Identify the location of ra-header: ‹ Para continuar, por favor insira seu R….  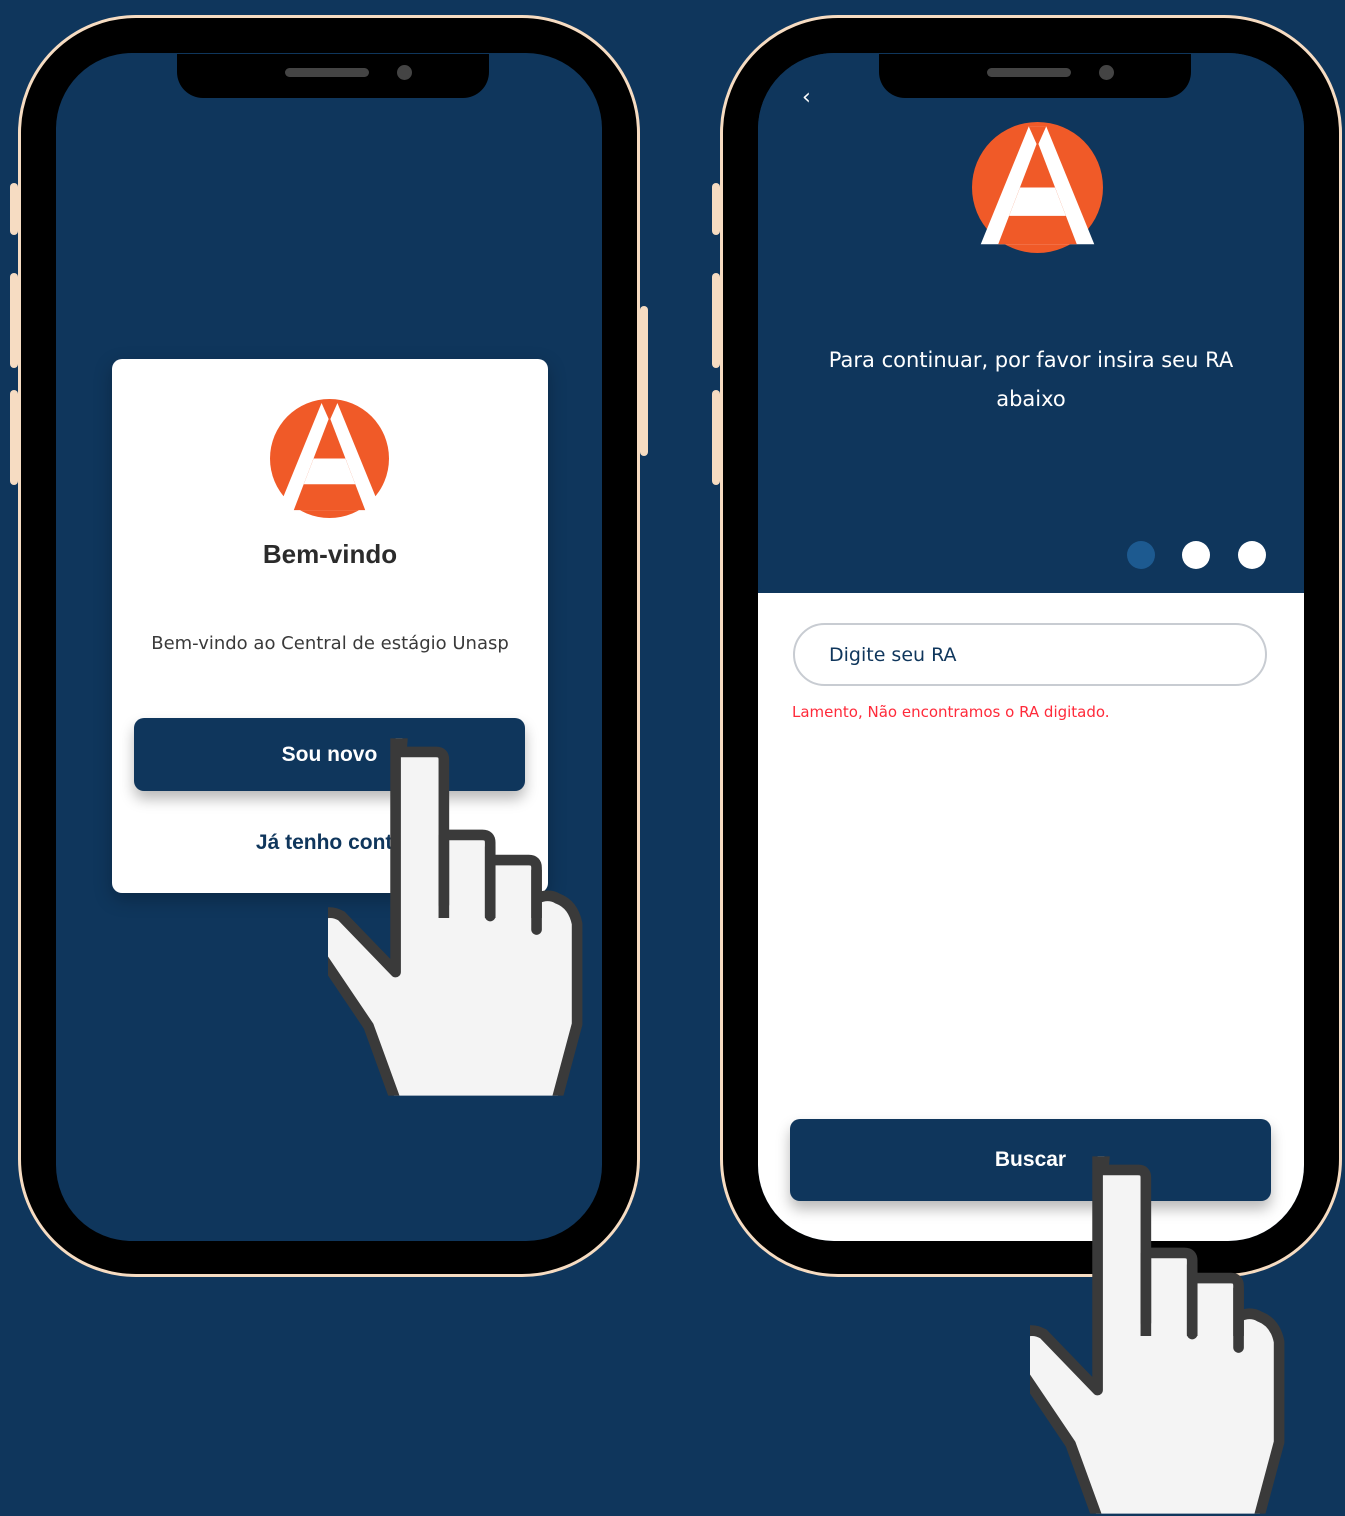
(1031, 323).